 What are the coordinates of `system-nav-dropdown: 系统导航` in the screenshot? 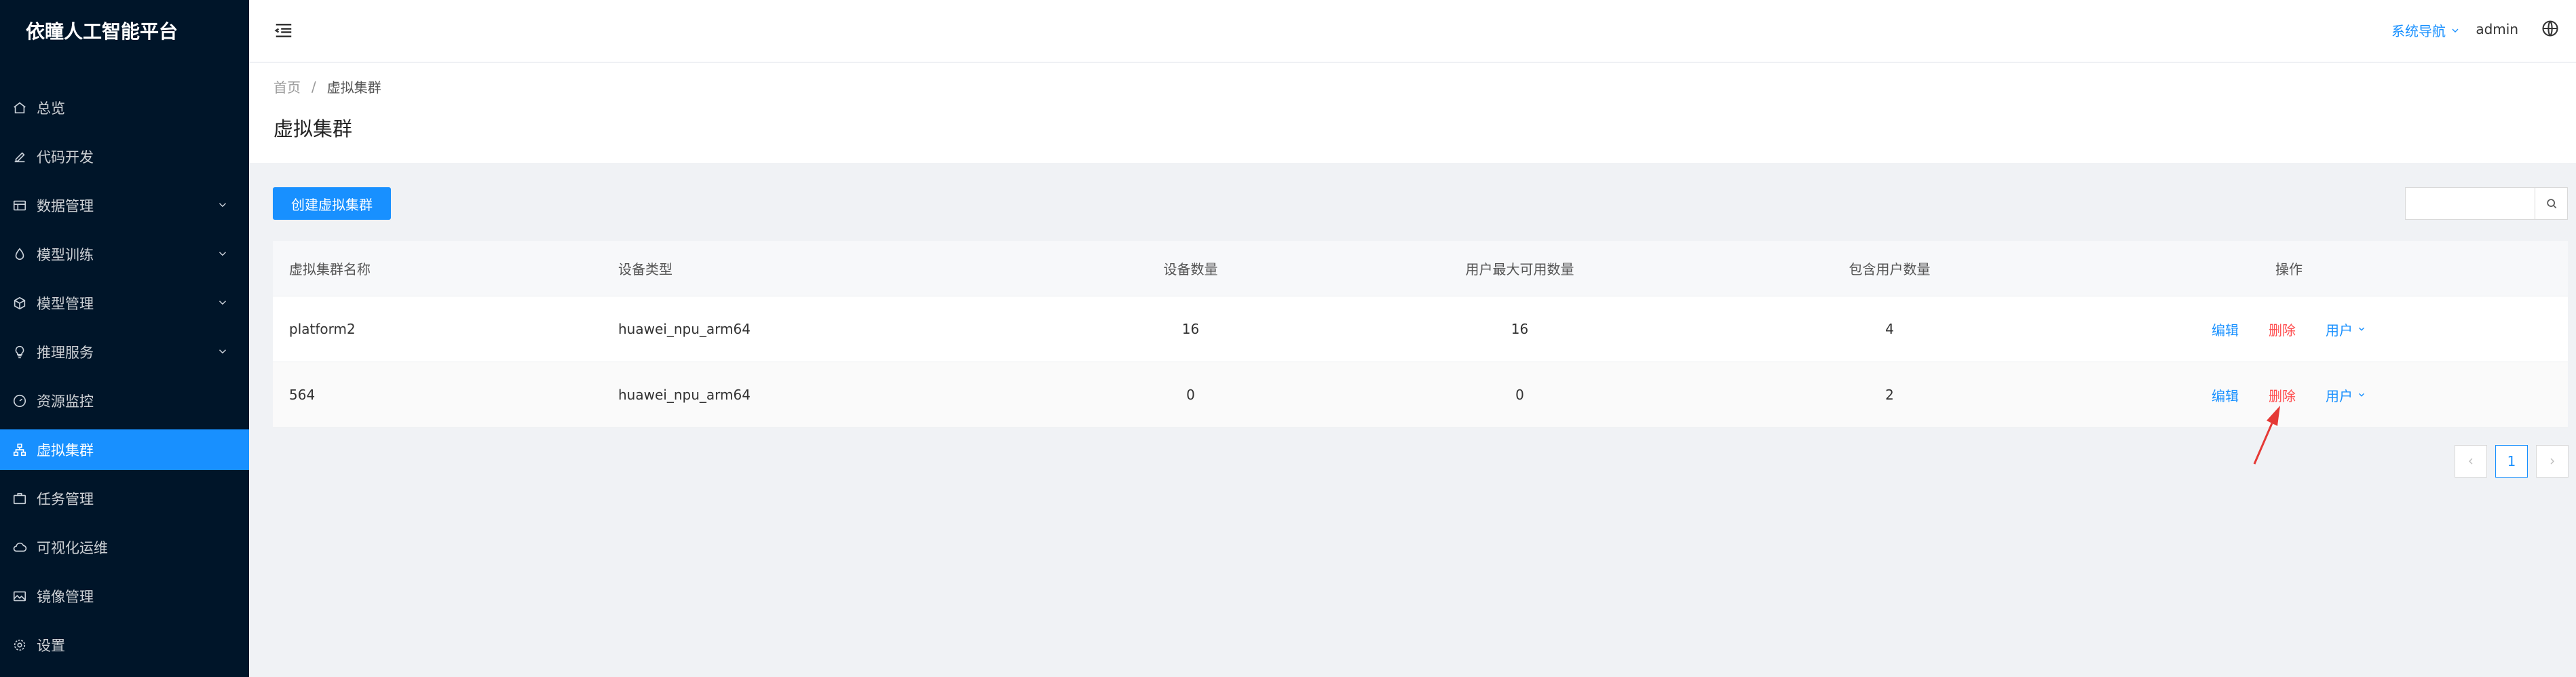 It's located at (2426, 30).